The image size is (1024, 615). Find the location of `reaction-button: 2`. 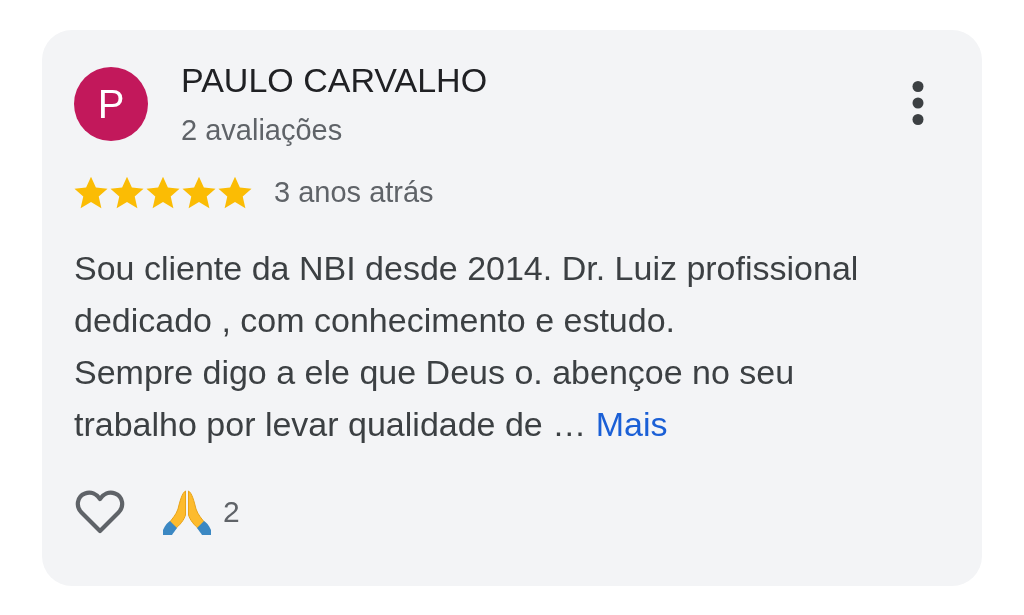

reaction-button: 2 is located at coordinates (201, 512).